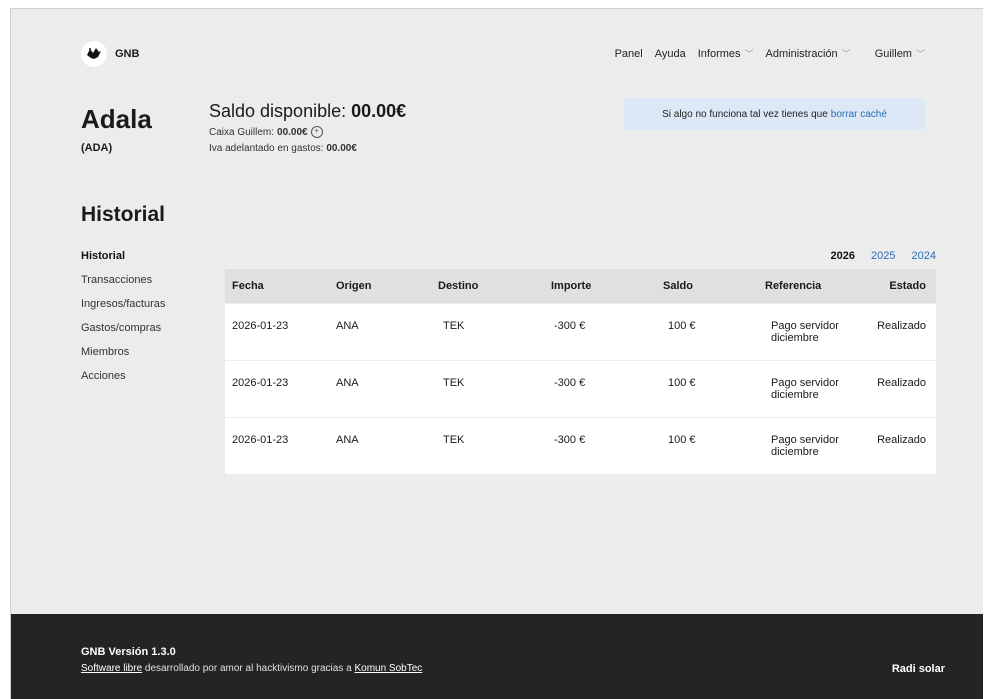 The height and width of the screenshot is (699, 984). I want to click on year-tabs: 2026 2025 2024, so click(883, 256).